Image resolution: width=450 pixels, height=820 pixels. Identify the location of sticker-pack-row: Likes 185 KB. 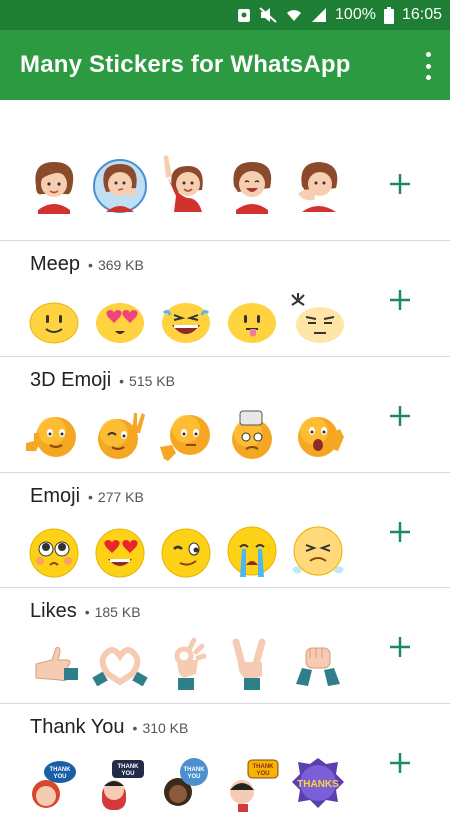
(225, 646).